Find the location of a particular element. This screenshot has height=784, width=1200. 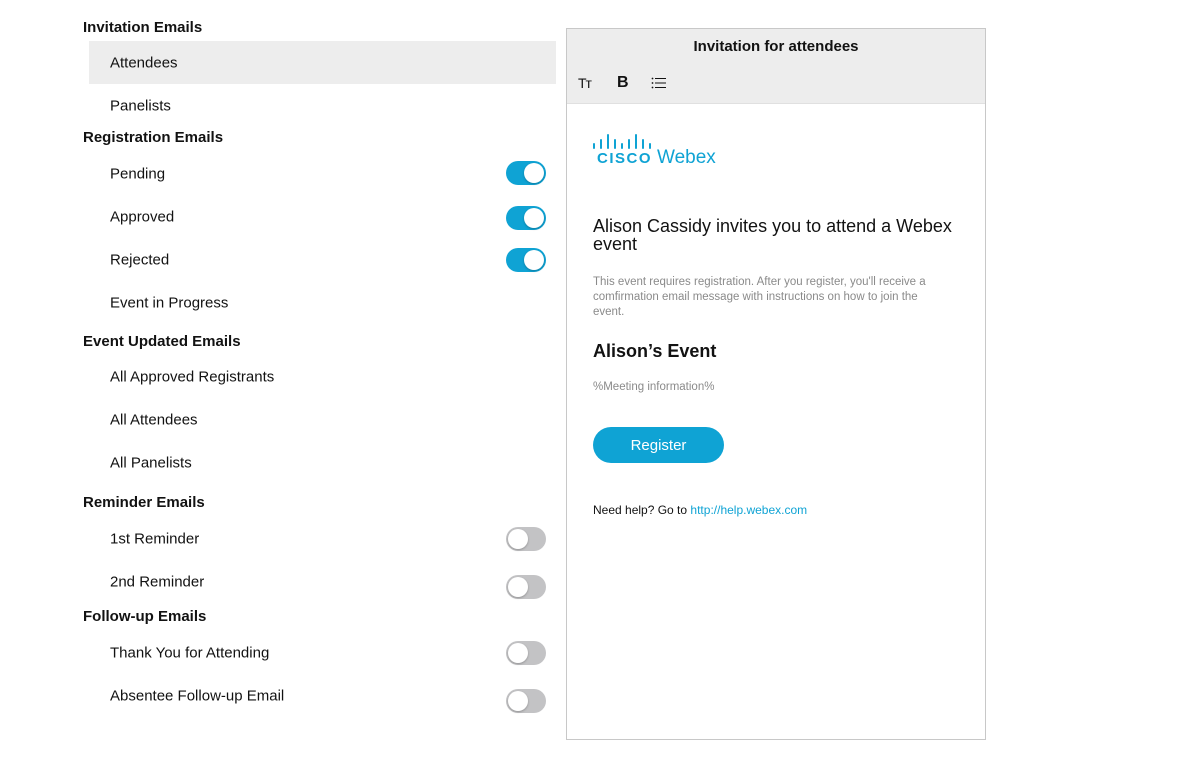

absentee-follow-up-toggle is located at coordinates (526, 701).